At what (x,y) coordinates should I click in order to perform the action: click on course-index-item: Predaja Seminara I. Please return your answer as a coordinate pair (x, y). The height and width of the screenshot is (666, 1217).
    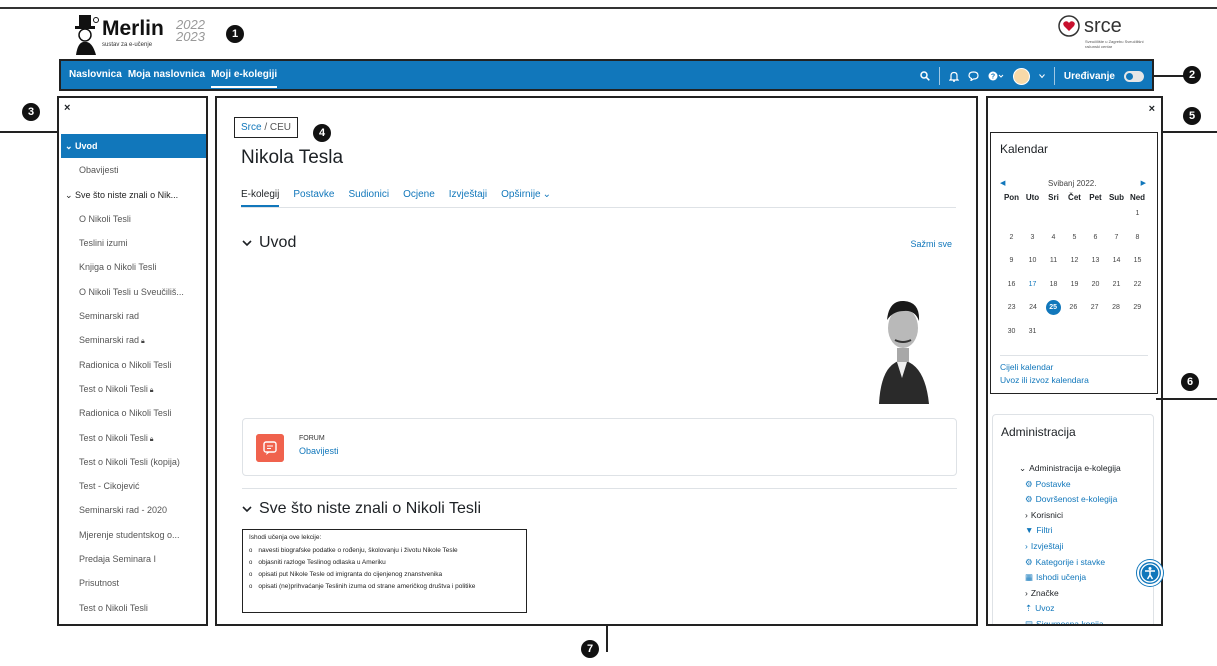
    Looking at the image, I should click on (133, 559).